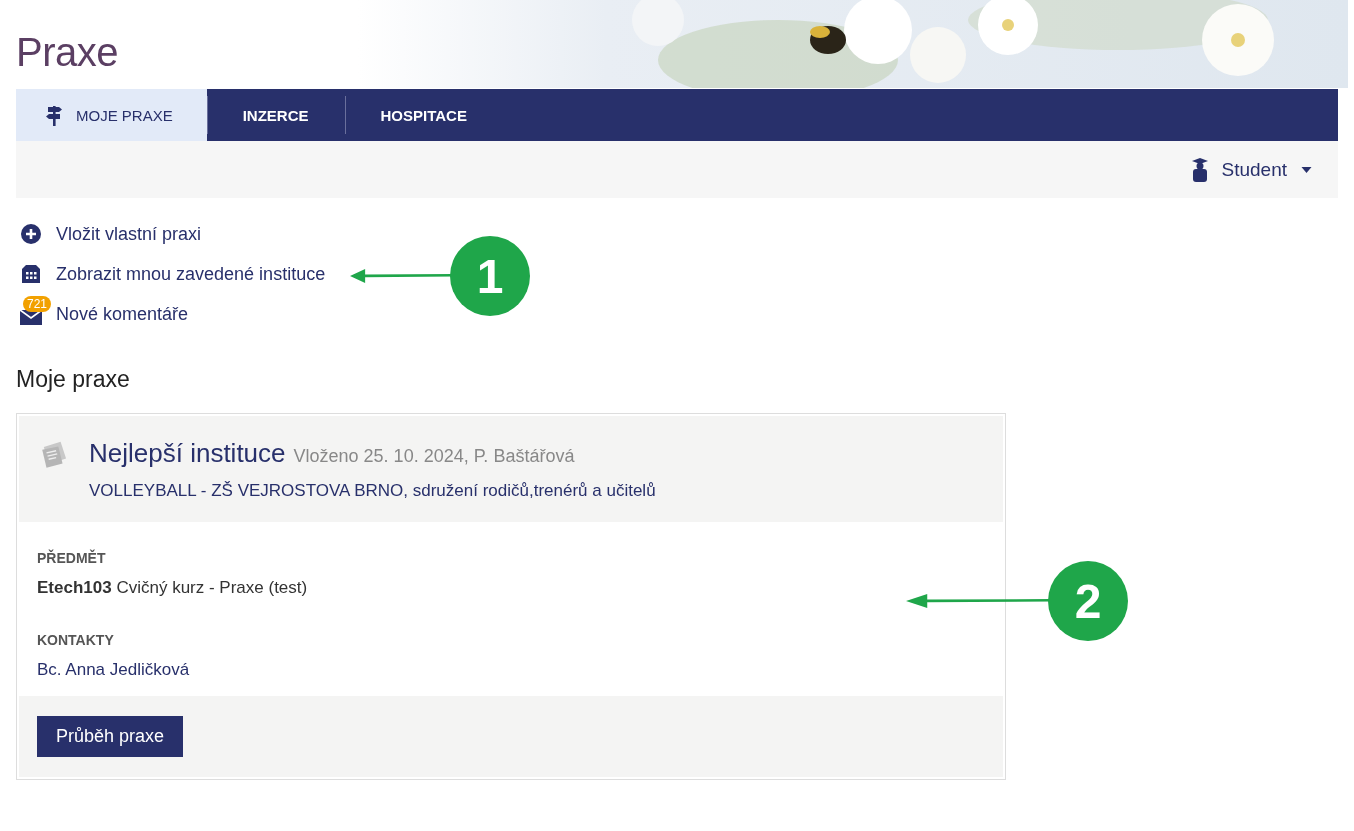  I want to click on callout-marker: 1, so click(490, 276).